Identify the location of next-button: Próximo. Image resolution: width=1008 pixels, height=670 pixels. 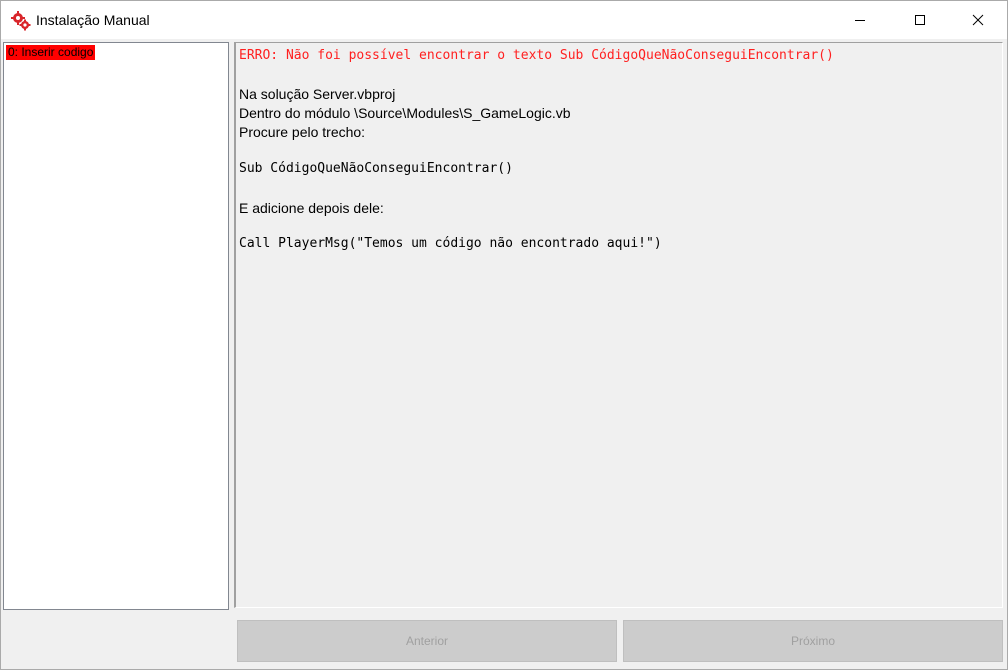
(813, 641).